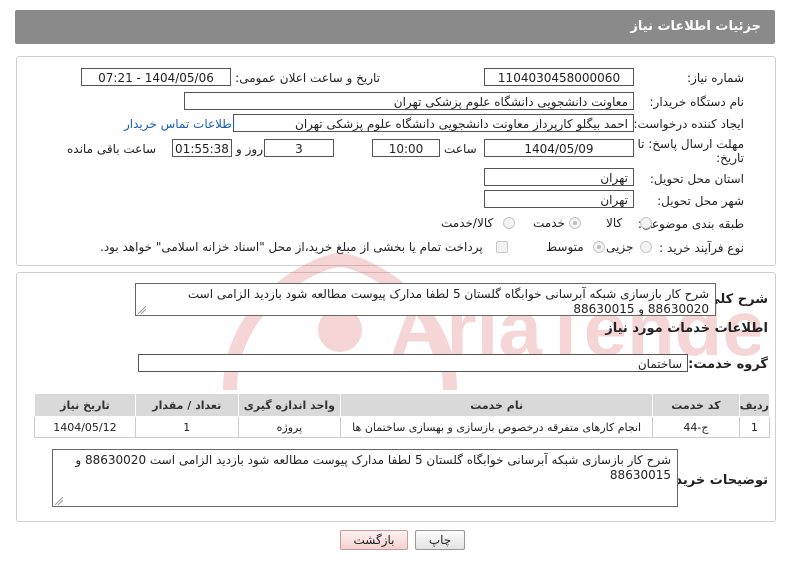 The width and height of the screenshot is (788, 566). I want to click on col-need-date: تاریخ نیاز, so click(85, 405).